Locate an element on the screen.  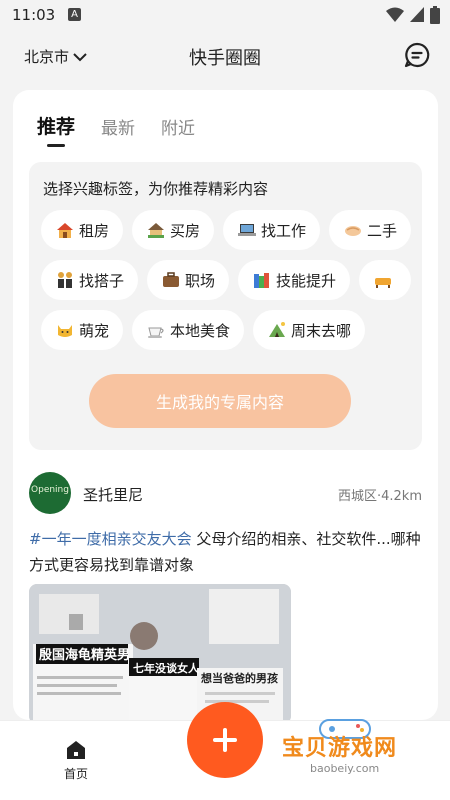
interest-title: 选择兴趣标签，为你推荐精彩内容 is located at coordinates (156, 189).